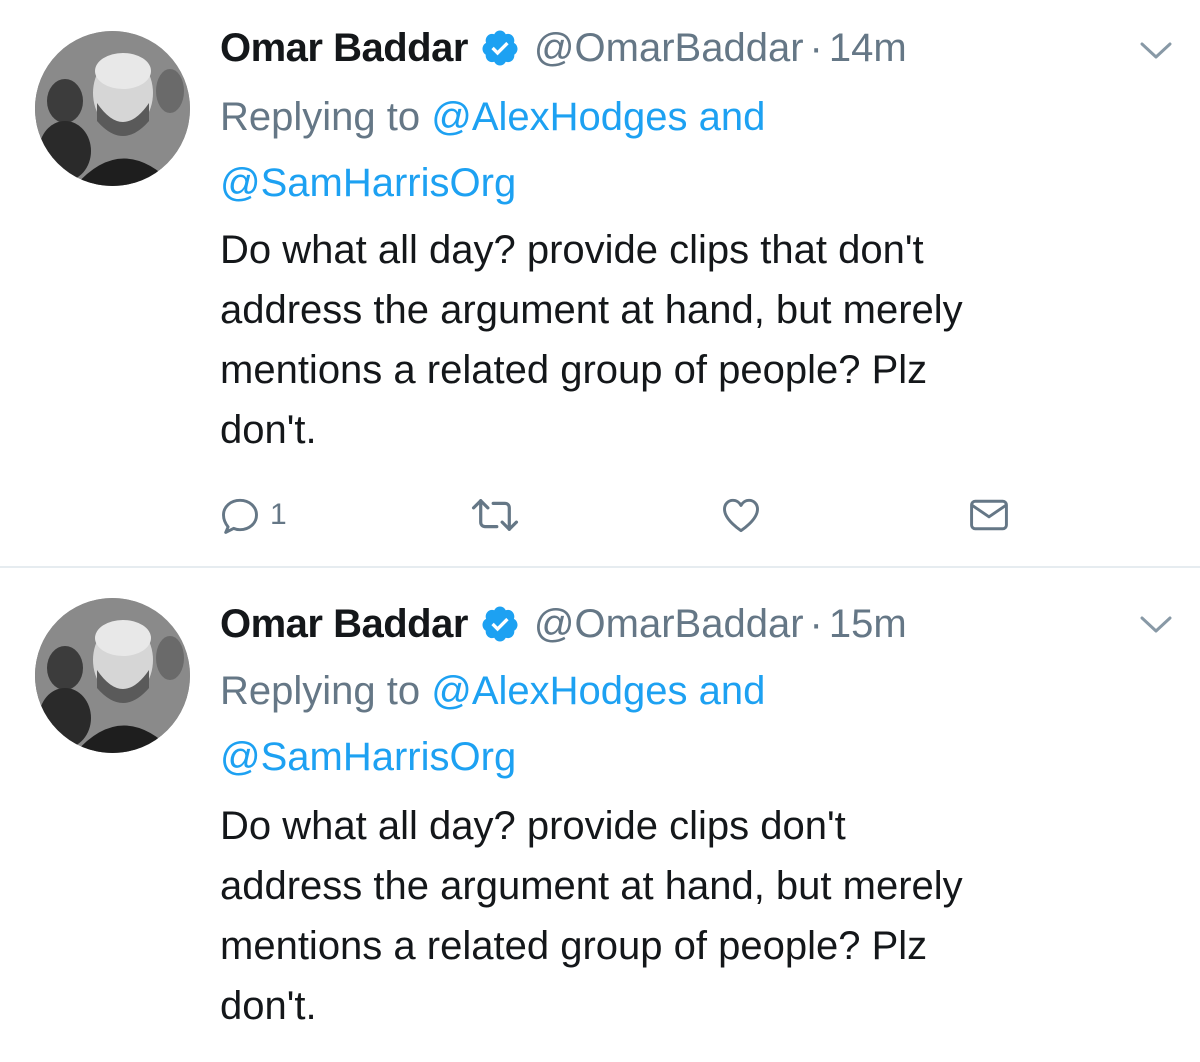 This screenshot has width=1200, height=1062. Describe the element at coordinates (868, 624) in the screenshot. I see `timestamp: 15m` at that location.